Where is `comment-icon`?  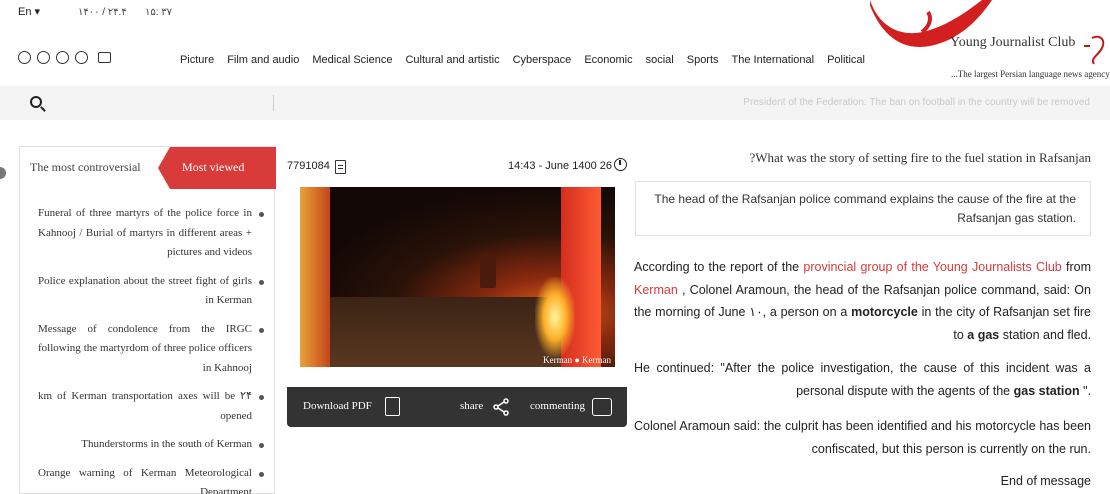 comment-icon is located at coordinates (602, 407).